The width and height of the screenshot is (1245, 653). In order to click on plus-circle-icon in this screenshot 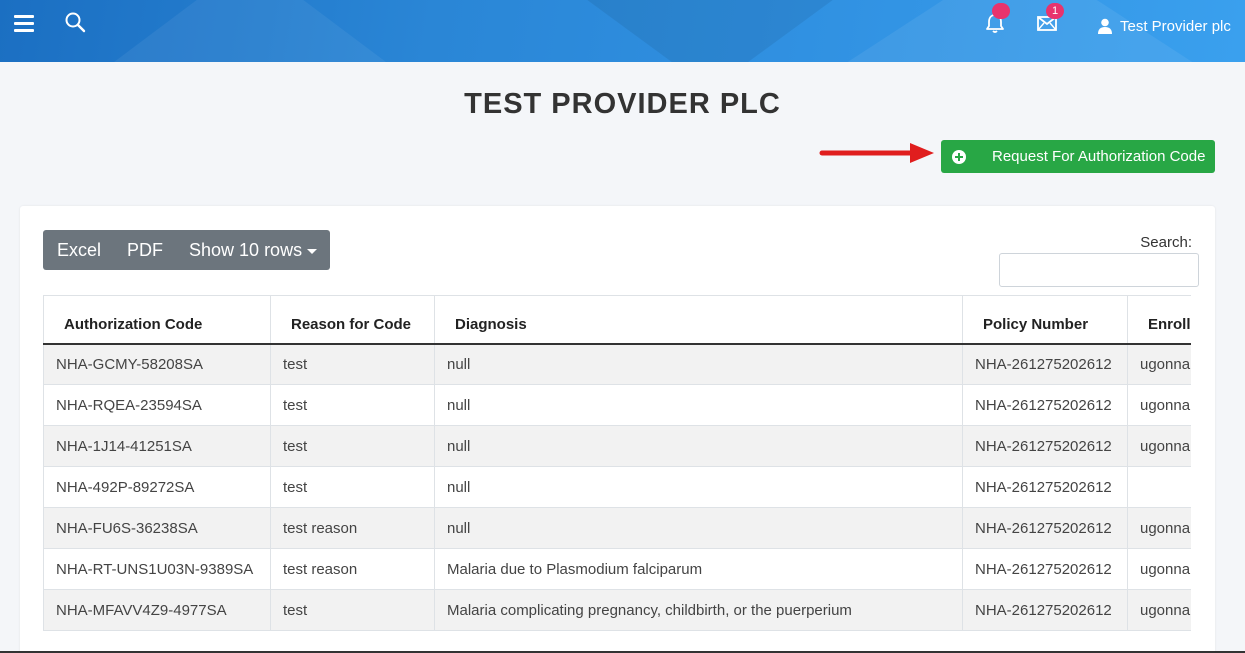, I will do `click(959, 156)`.